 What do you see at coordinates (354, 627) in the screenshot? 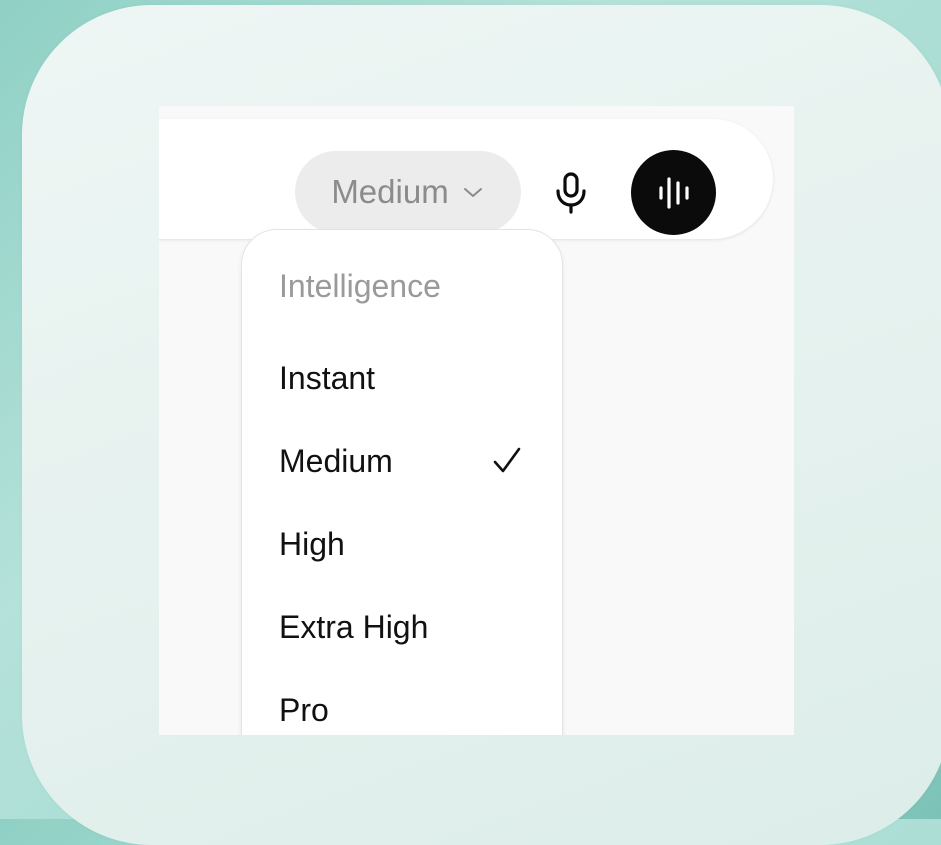
I see `menu-item-label: Extra High` at bounding box center [354, 627].